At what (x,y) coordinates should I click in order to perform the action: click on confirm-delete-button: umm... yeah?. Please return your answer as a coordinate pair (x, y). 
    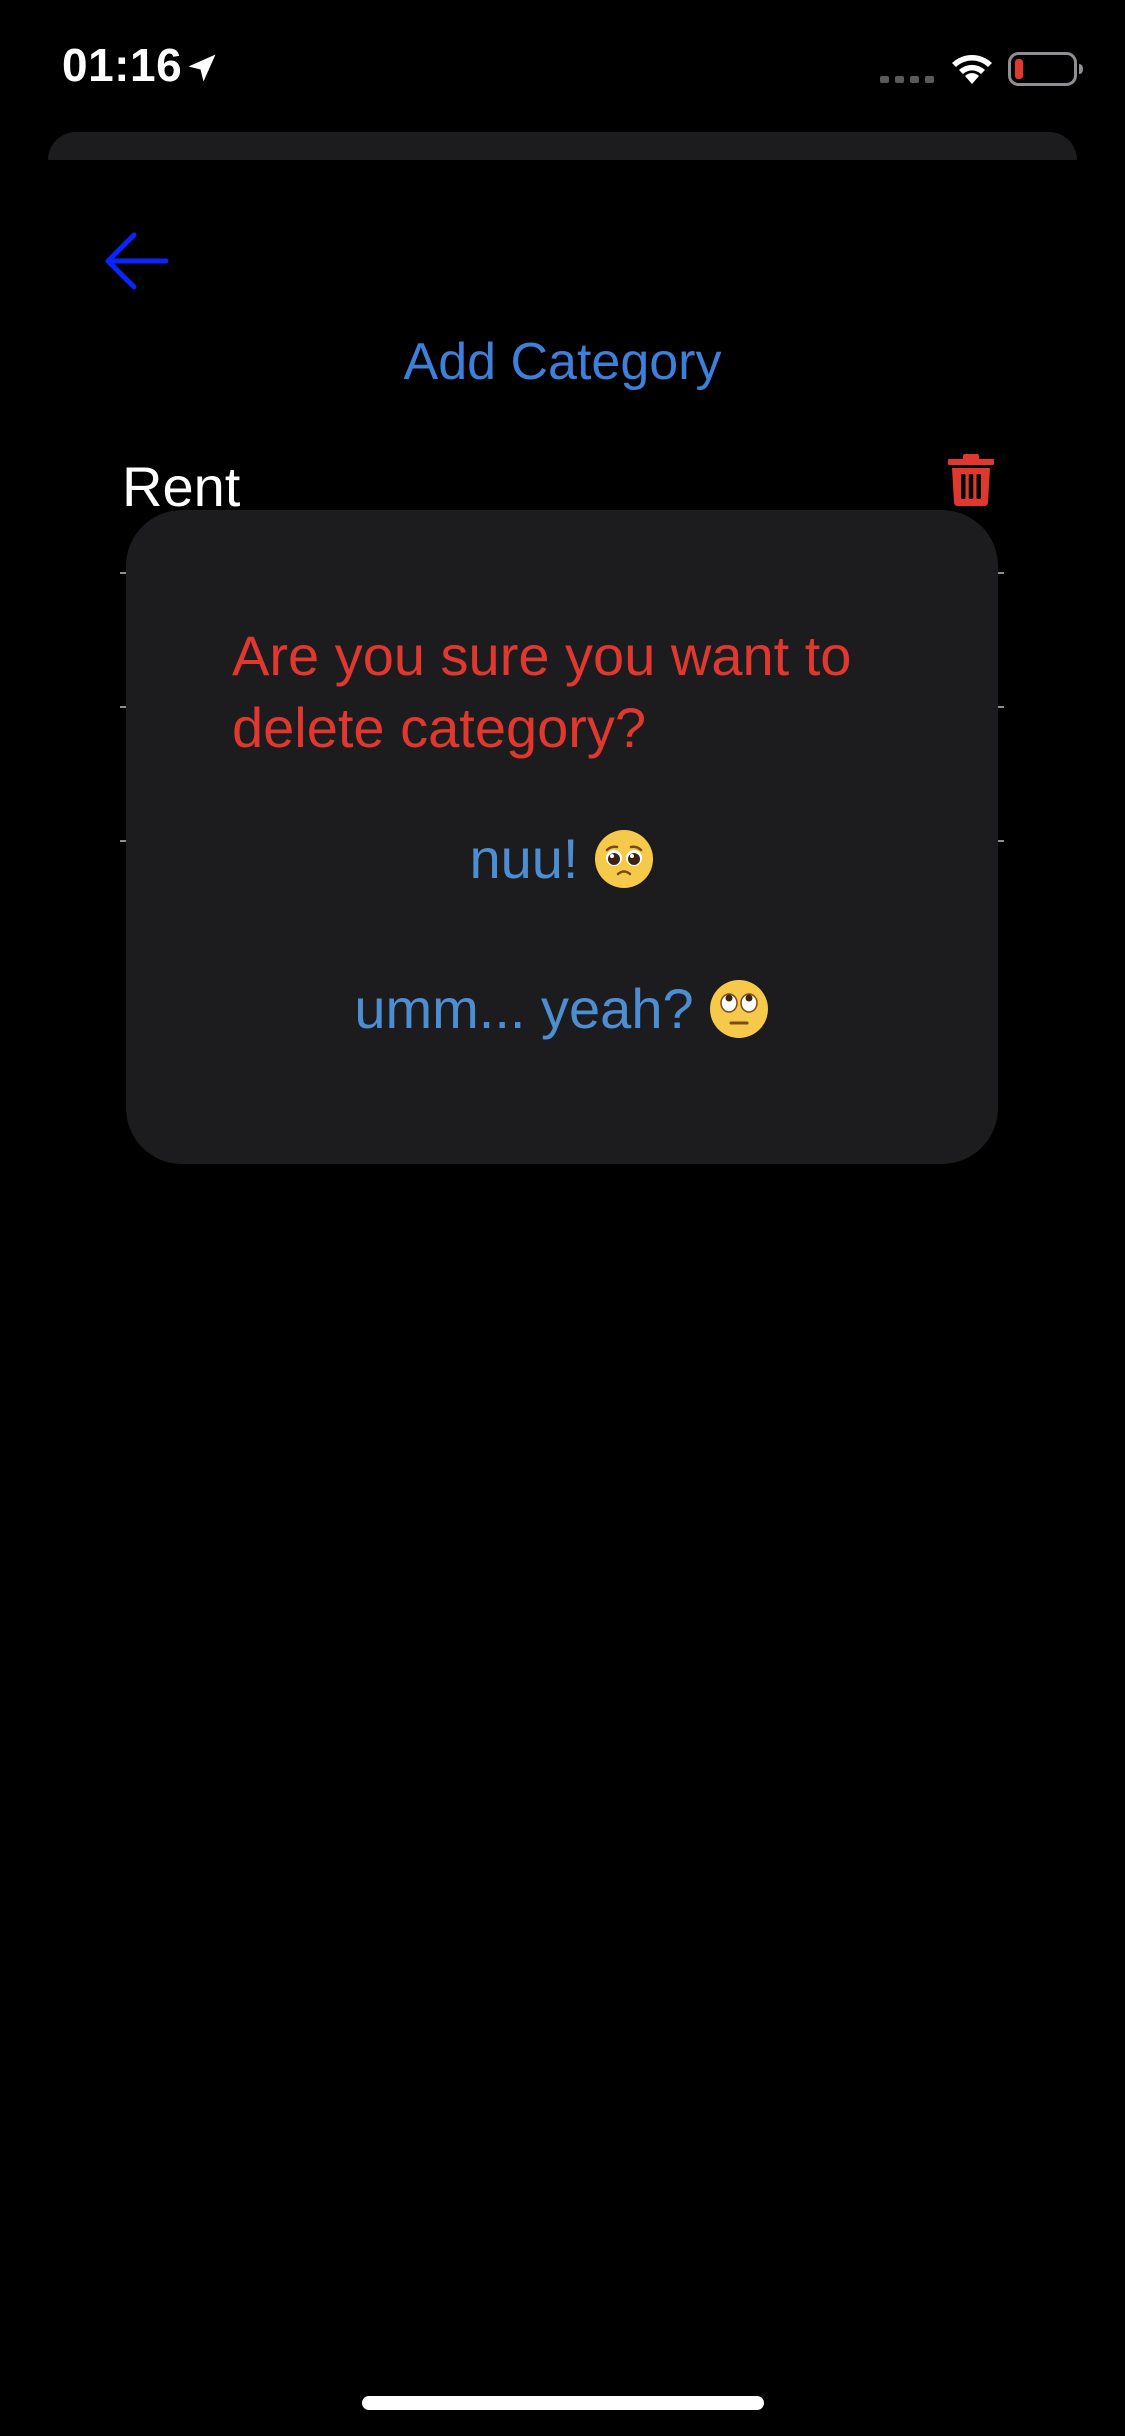
    Looking at the image, I should click on (562, 1008).